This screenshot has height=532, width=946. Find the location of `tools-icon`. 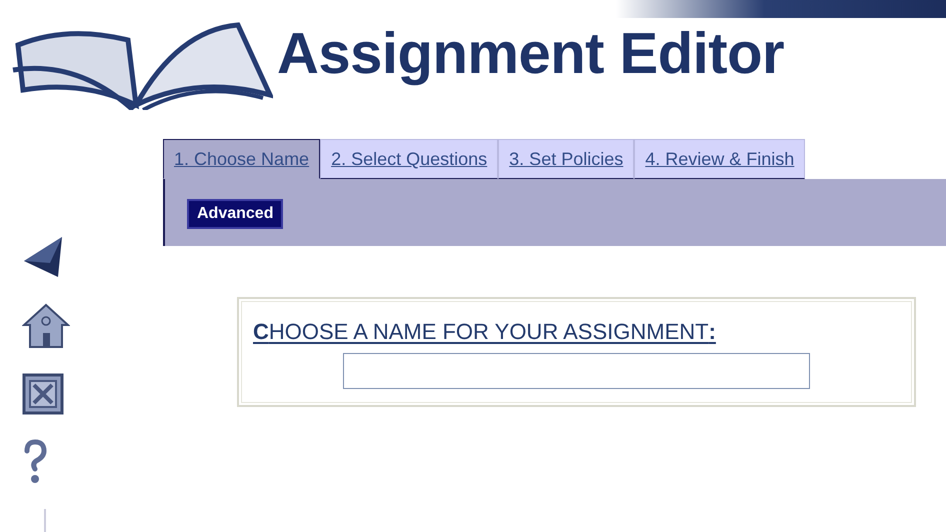

tools-icon is located at coordinates (43, 394).